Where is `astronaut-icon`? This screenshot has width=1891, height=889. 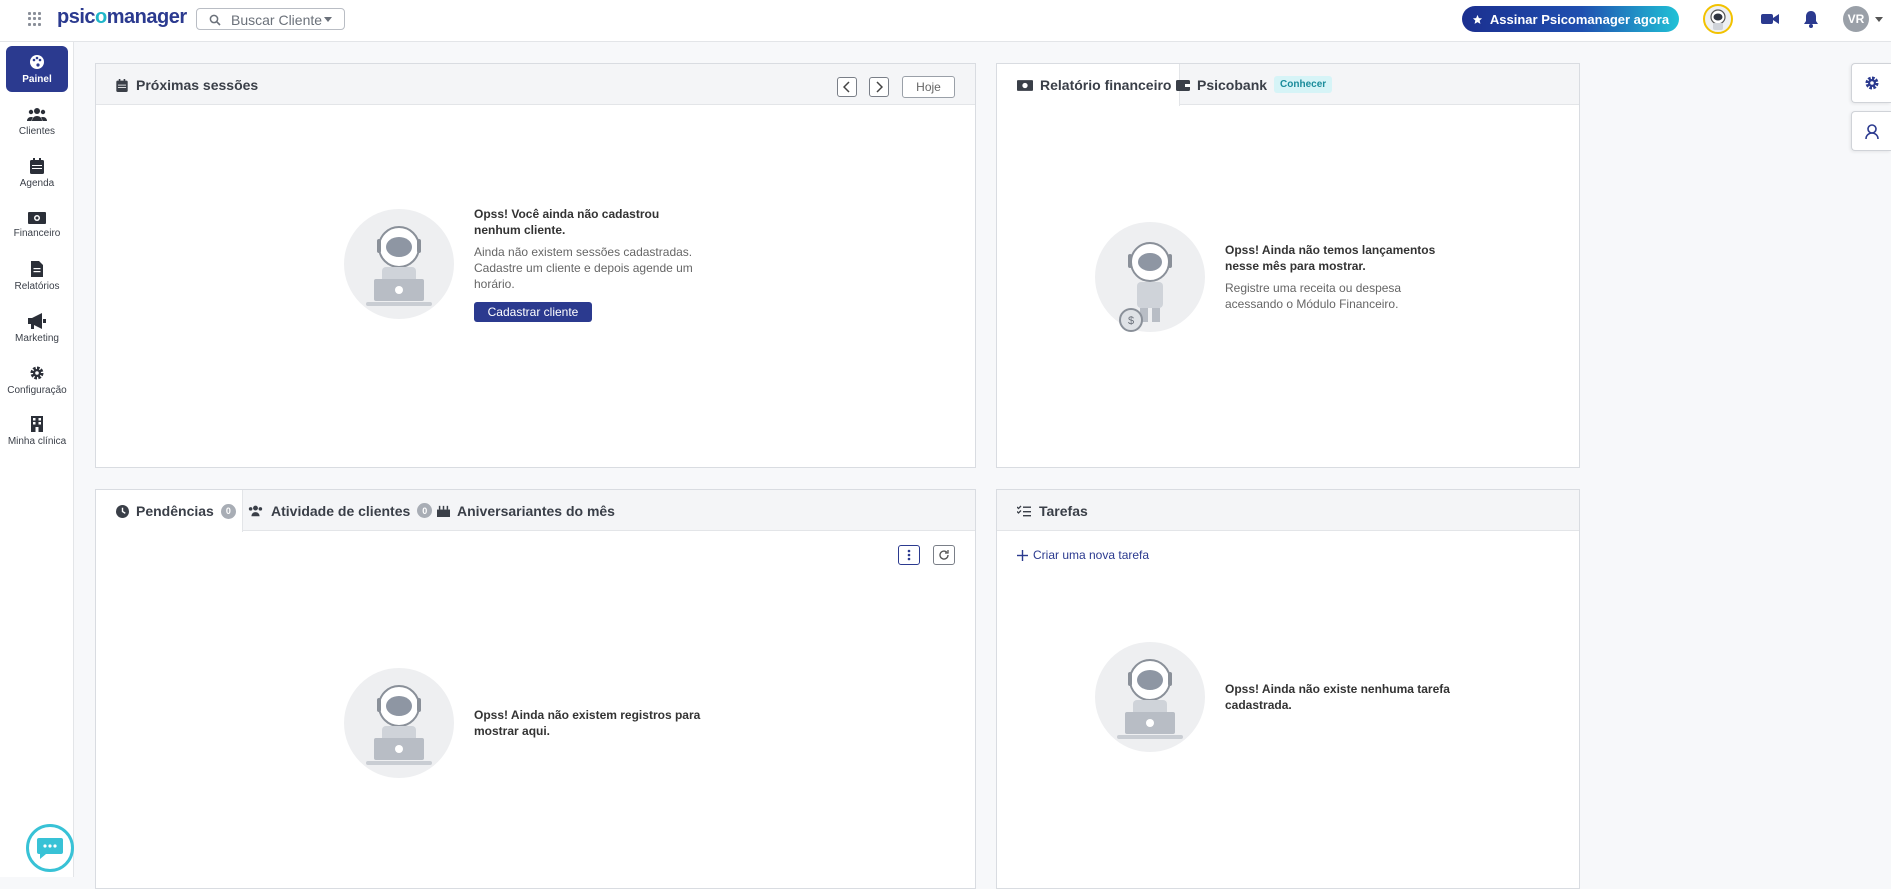
astronaut-icon is located at coordinates (1718, 19).